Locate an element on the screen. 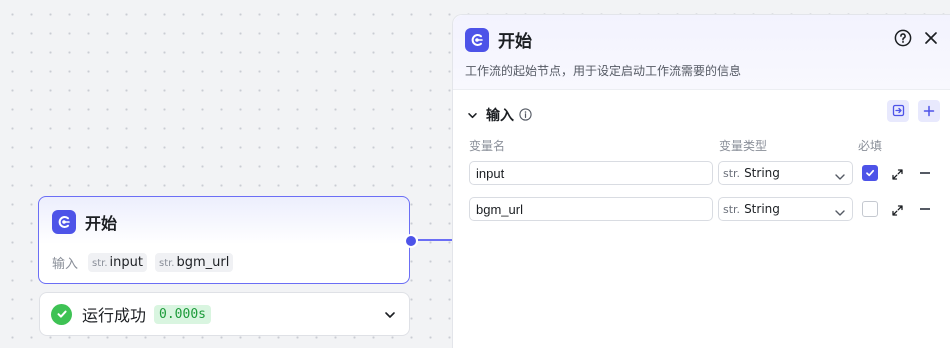  section-title: 输入 is located at coordinates (500, 116).